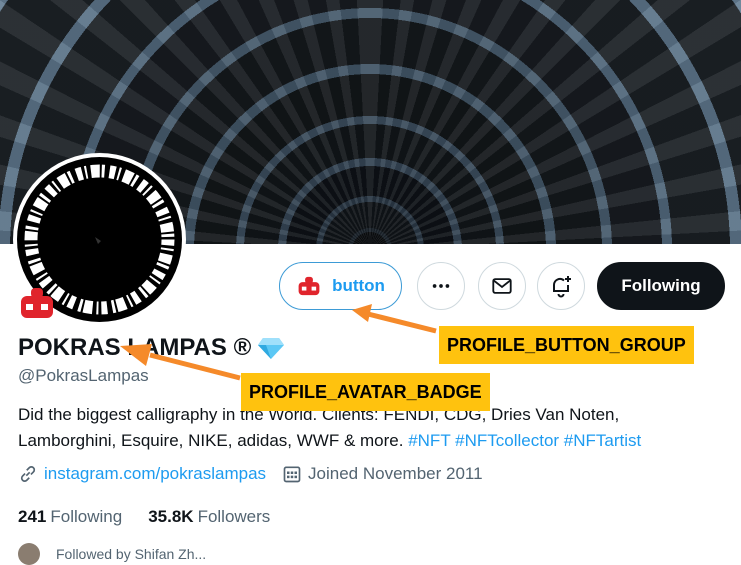  I want to click on hashtag-link: #NFTcollector, so click(507, 440).